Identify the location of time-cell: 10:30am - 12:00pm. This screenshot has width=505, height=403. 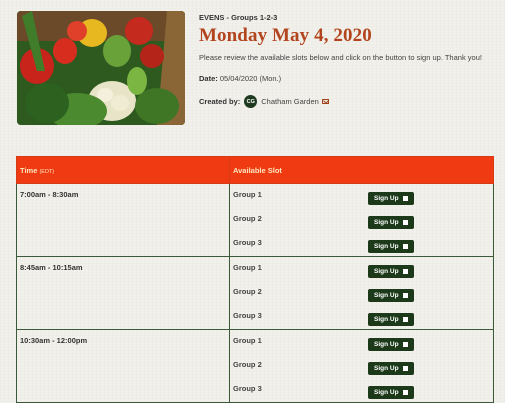
(123, 366).